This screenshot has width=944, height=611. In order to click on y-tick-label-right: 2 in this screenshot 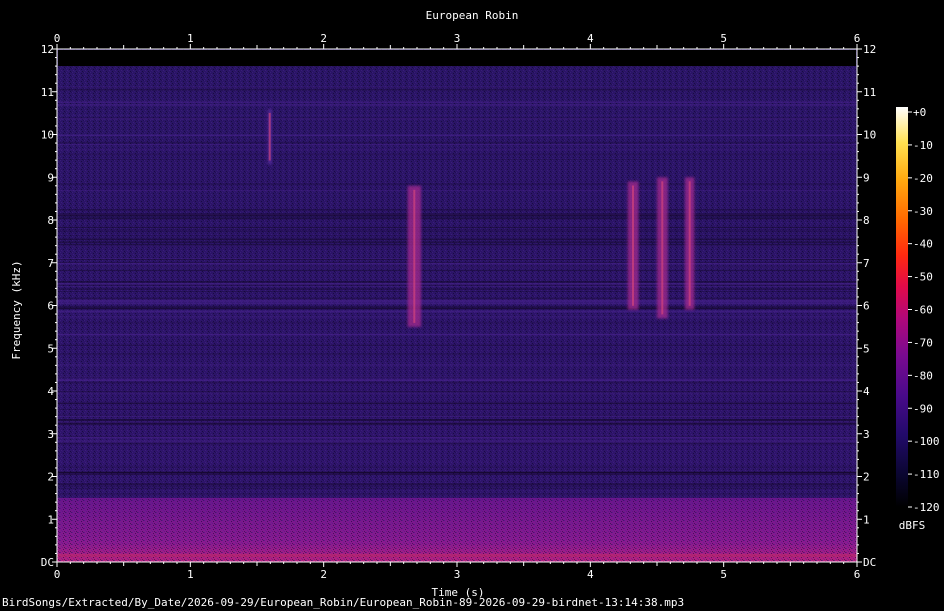, I will do `click(866, 477)`.